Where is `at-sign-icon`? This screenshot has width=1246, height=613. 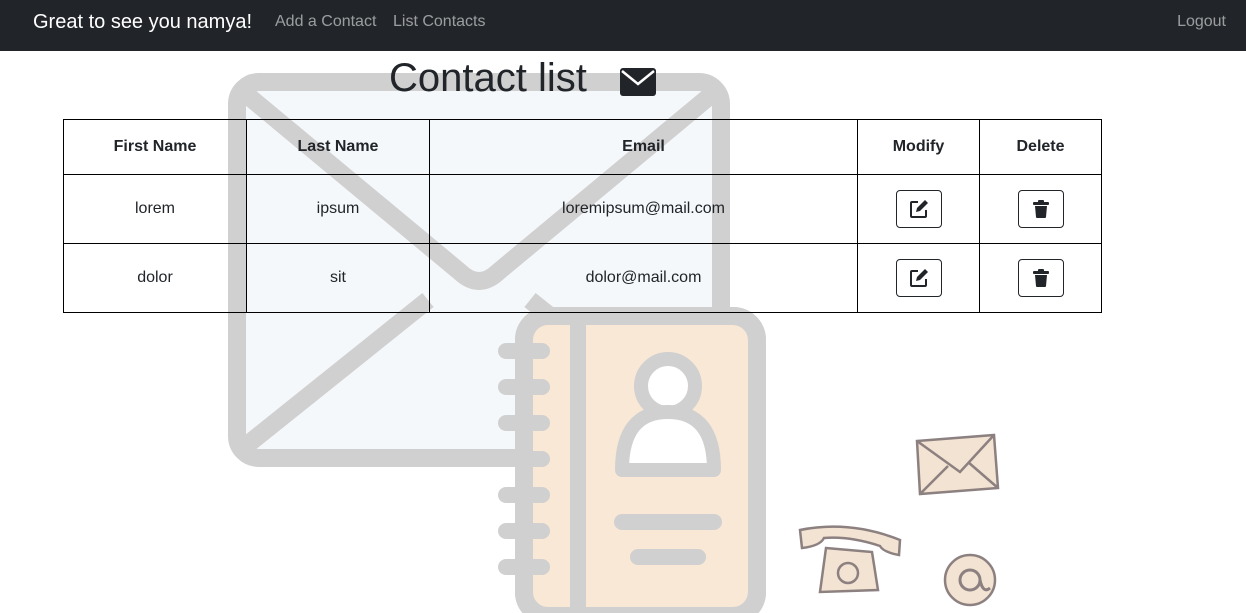 at-sign-icon is located at coordinates (970, 580).